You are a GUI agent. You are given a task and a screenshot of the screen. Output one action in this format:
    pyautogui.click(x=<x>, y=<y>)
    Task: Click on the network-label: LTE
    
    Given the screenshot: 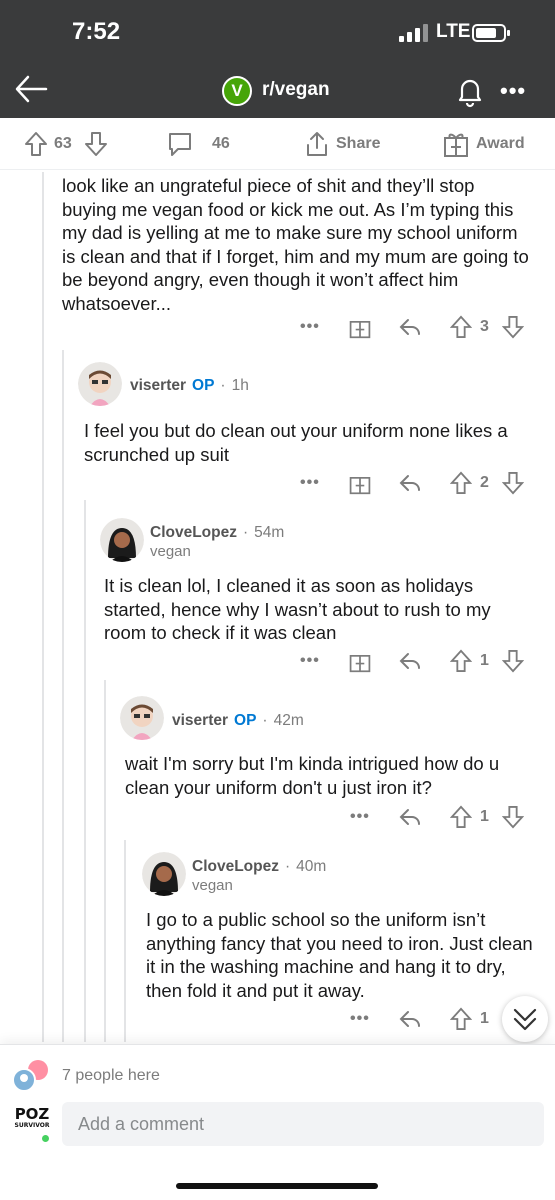 What is the action you would take?
    pyautogui.click(x=453, y=31)
    